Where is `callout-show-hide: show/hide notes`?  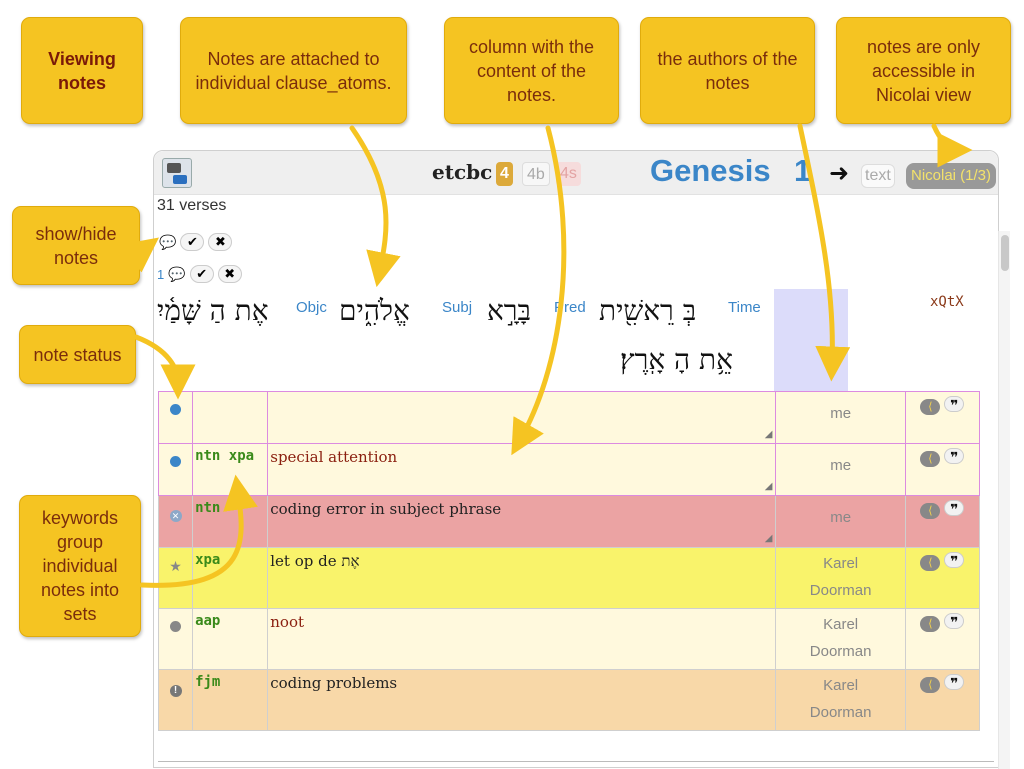
callout-show-hide: show/hide notes is located at coordinates (76, 245).